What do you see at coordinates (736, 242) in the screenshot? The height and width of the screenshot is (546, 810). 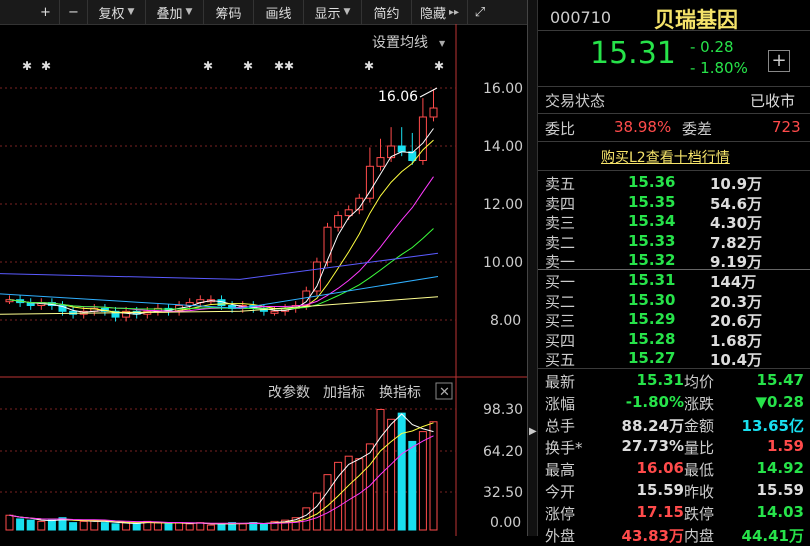 I see `level-volume: 7.82万` at bounding box center [736, 242].